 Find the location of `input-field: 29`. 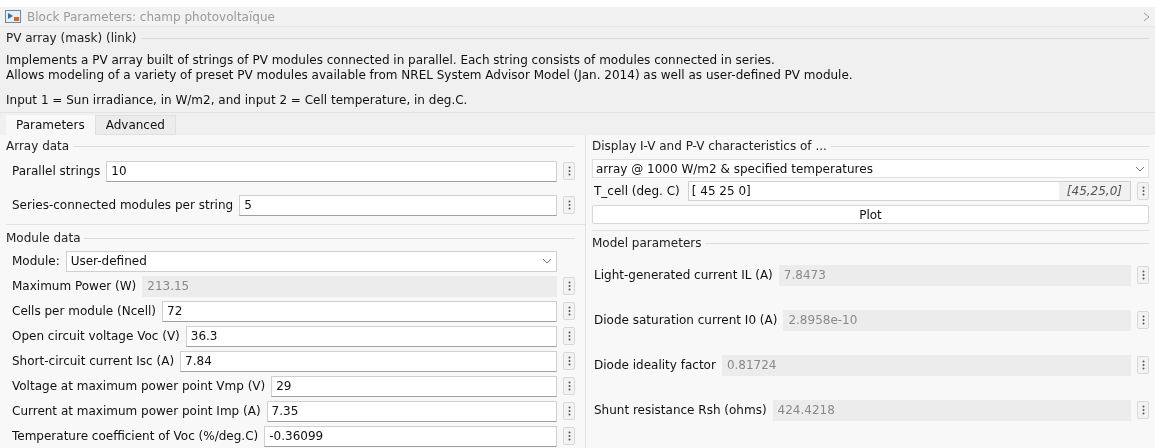

input-field: 29 is located at coordinates (414, 386).